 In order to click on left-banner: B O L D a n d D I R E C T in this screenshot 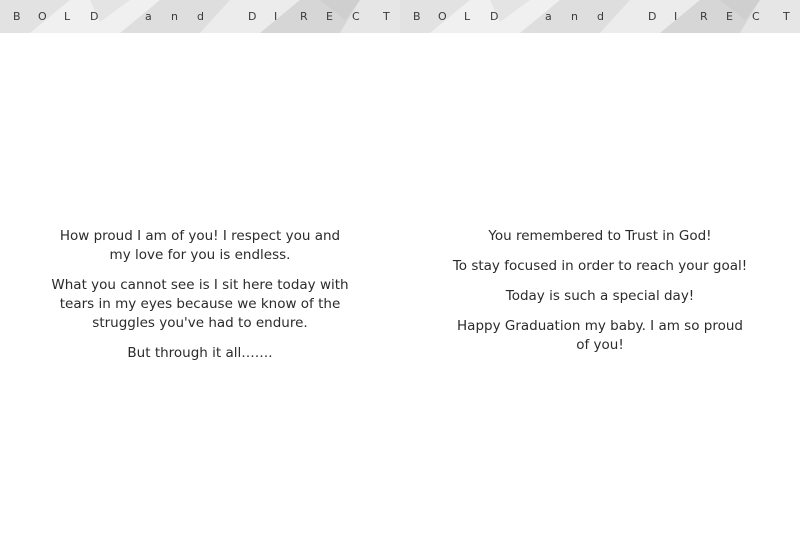, I will do `click(200, 16)`.